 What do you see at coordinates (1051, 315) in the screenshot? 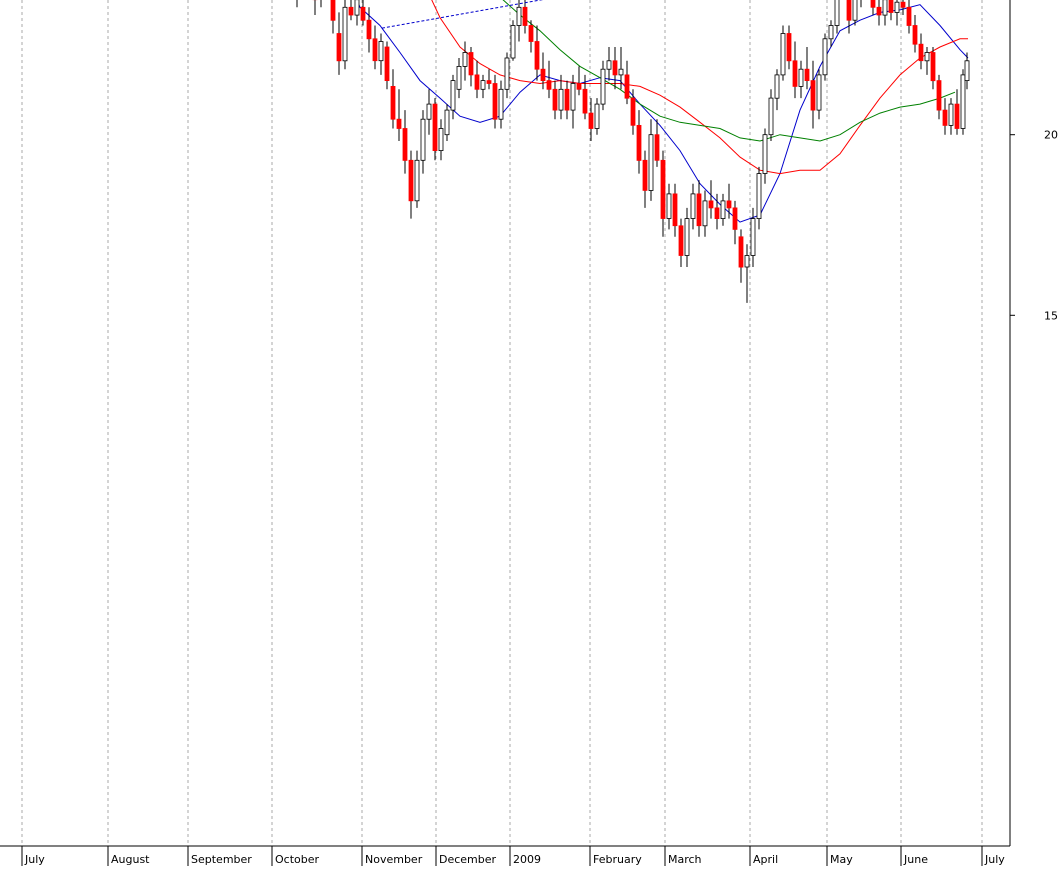
I see `y-tick-label: 15` at bounding box center [1051, 315].